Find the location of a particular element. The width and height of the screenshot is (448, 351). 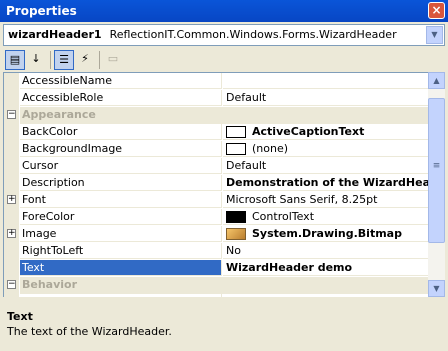

categorized-icon: ▤ is located at coordinates (15, 60).